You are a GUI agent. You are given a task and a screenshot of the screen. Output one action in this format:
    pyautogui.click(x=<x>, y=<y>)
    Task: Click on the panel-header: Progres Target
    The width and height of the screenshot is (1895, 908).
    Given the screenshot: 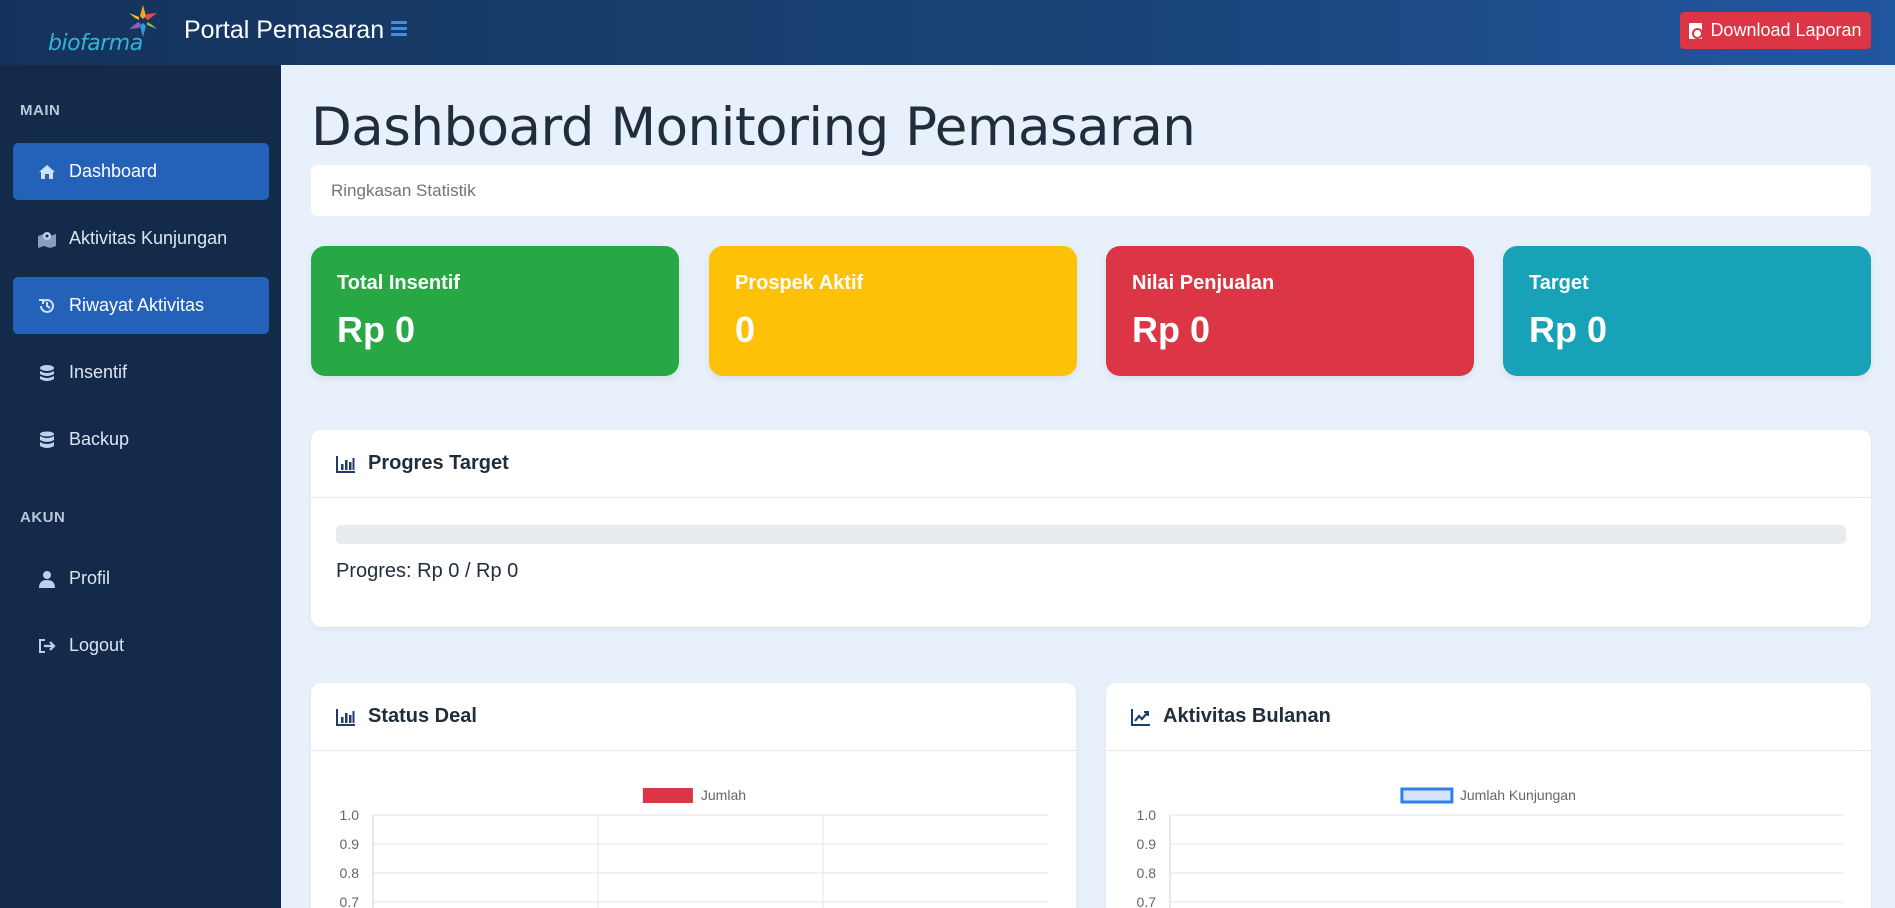 What is the action you would take?
    pyautogui.click(x=1091, y=464)
    